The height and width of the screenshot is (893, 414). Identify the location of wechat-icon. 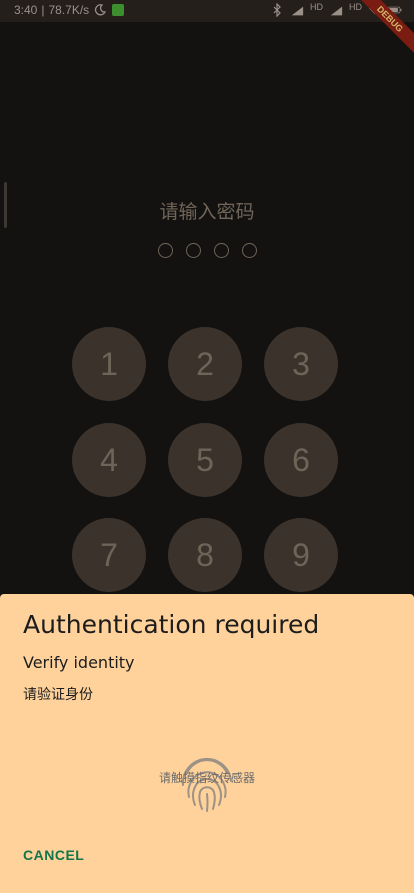
(118, 10).